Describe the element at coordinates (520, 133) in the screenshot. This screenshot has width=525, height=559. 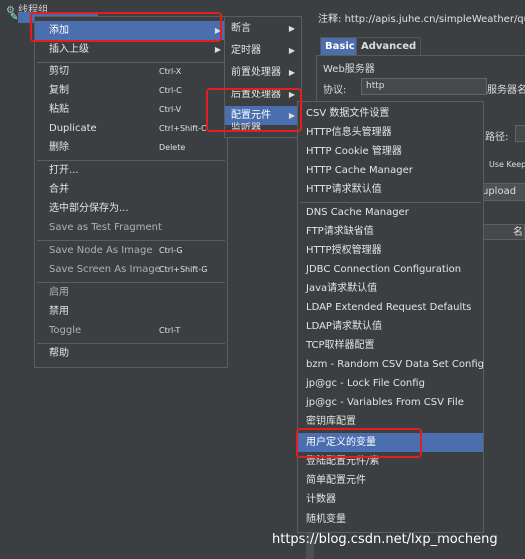
I see `path-input` at that location.